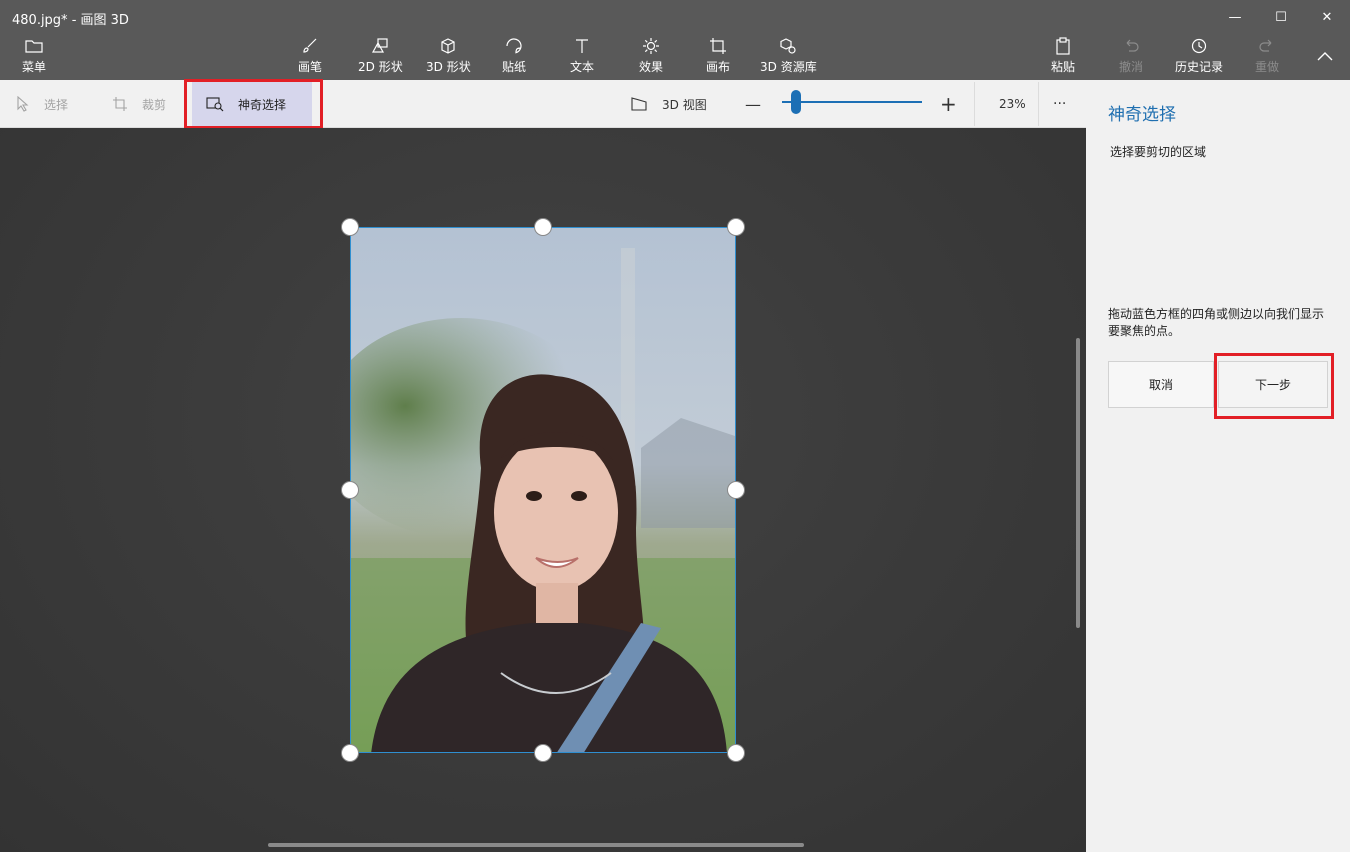  I want to click on zoom-in-button: +, so click(948, 104).